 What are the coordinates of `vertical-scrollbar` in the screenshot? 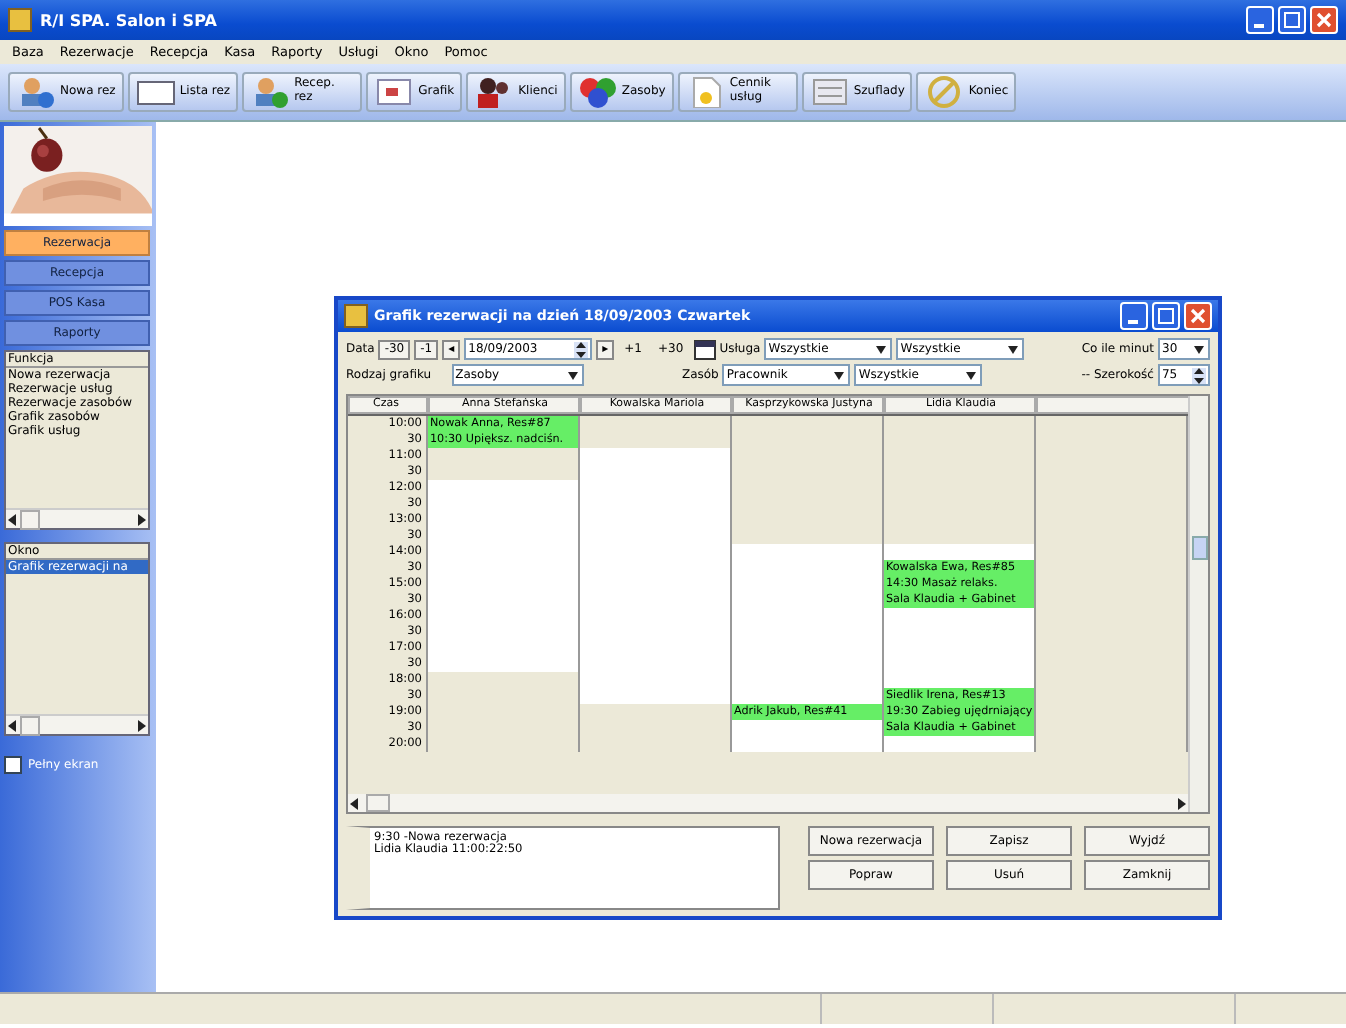 It's located at (1198, 604).